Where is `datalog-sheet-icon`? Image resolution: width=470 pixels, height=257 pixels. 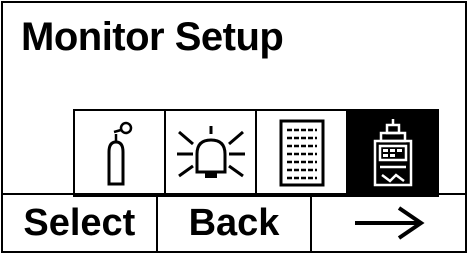
datalog-sheet-icon is located at coordinates (301, 153).